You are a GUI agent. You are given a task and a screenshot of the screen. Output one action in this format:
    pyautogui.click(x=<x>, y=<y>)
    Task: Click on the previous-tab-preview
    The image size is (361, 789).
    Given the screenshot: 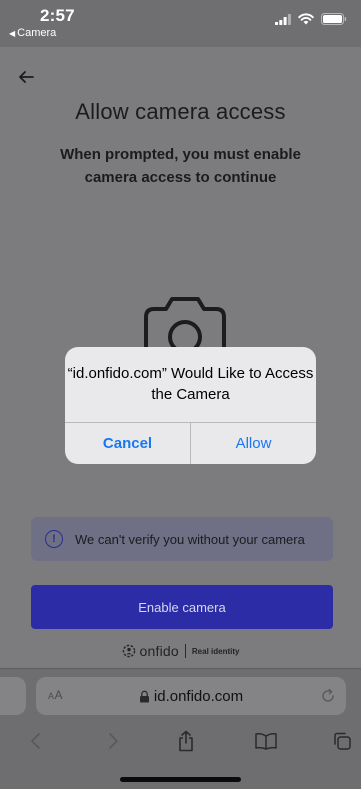 What is the action you would take?
    pyautogui.click(x=13, y=696)
    